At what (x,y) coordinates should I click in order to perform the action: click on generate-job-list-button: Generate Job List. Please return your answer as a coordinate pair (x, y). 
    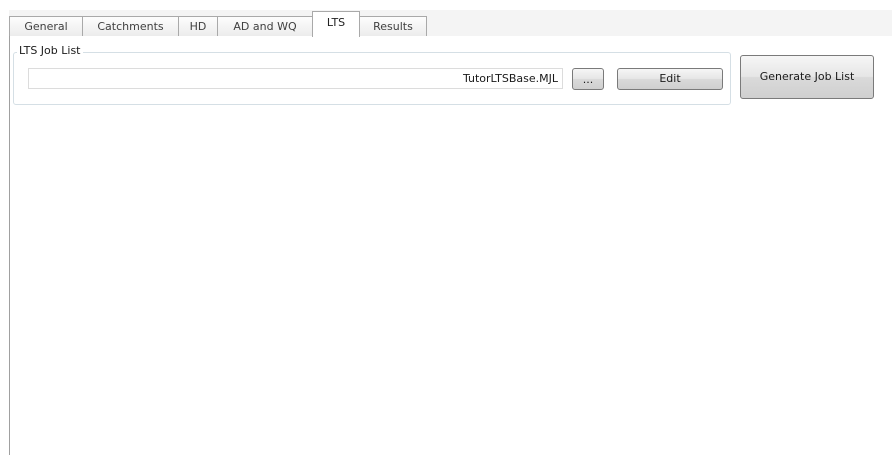
    Looking at the image, I should click on (807, 77).